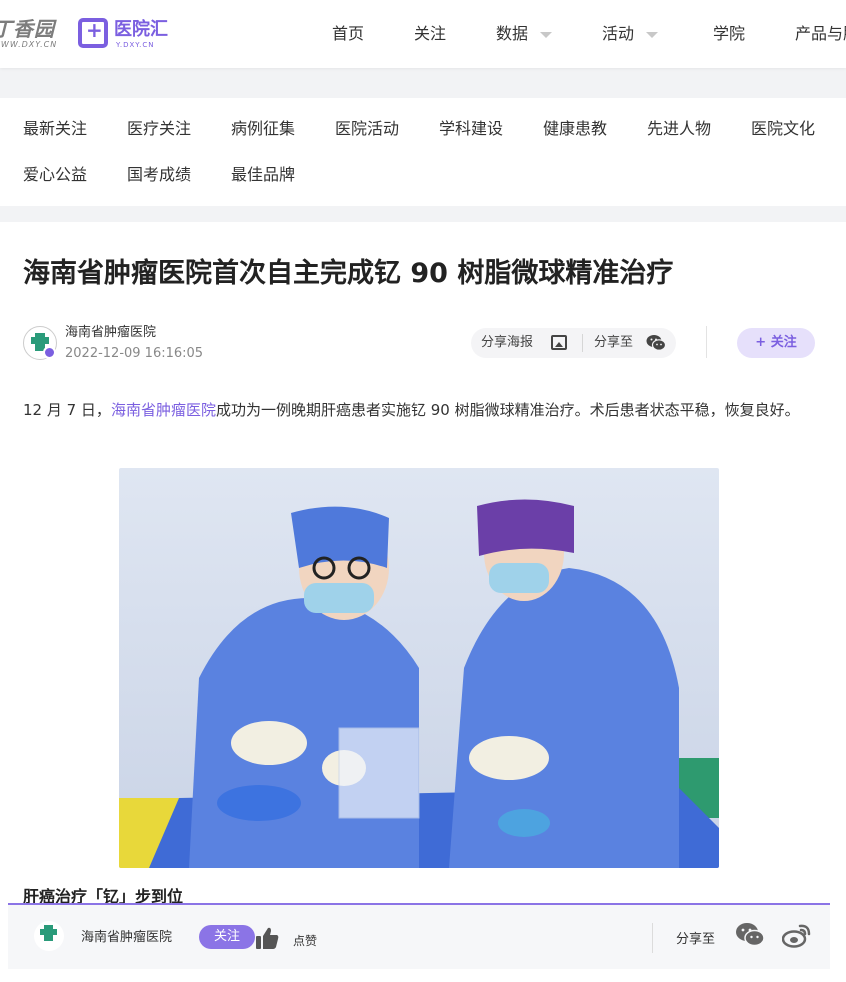 The width and height of the screenshot is (846, 982). Describe the element at coordinates (159, 175) in the screenshot. I see `category-exam-results: 国考成绩` at that location.